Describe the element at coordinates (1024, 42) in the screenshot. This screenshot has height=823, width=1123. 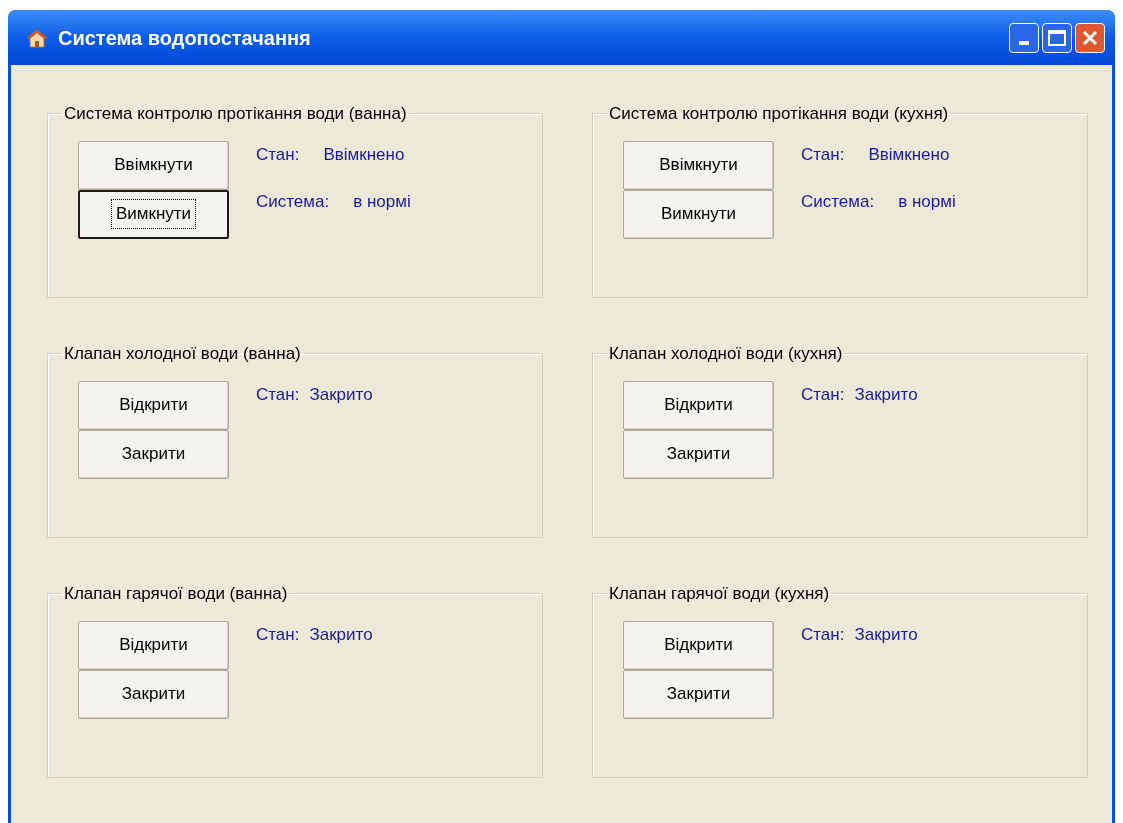
I see `minimize-icon` at that location.